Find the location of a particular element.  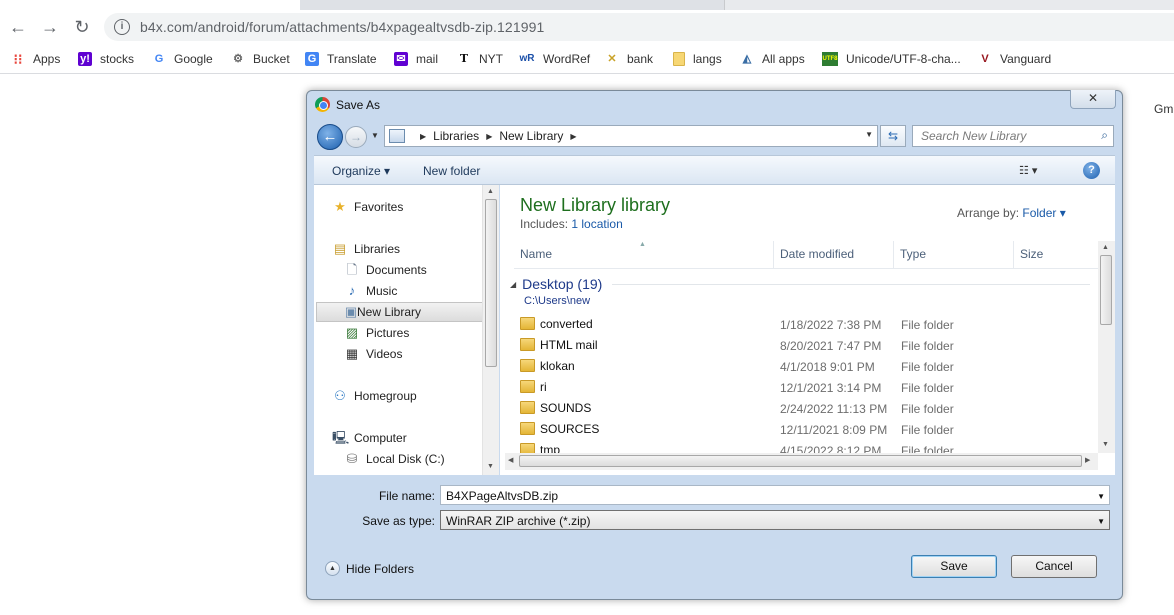

file-row: ri 12/1/2021 3:14 PM File folder is located at coordinates (810, 387).